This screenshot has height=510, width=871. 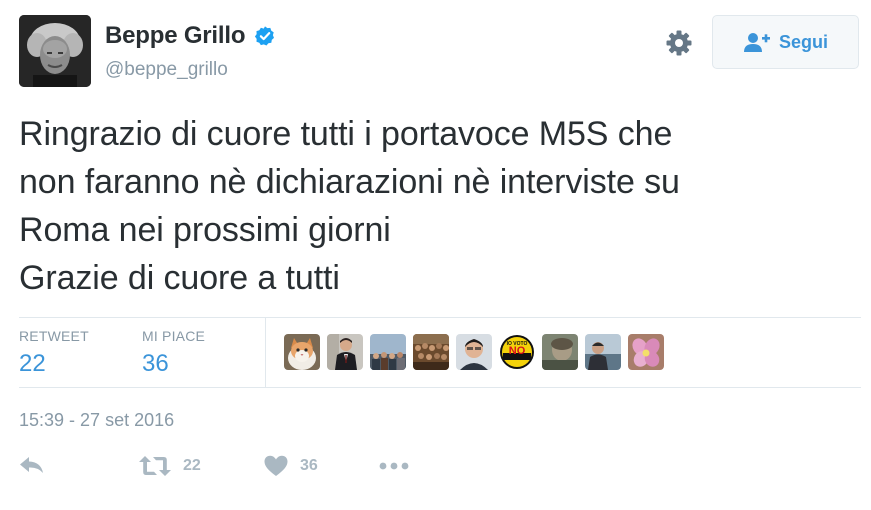 What do you see at coordinates (179, 278) in the screenshot?
I see `tweet-text-line: Grazie di cuore a tutti` at bounding box center [179, 278].